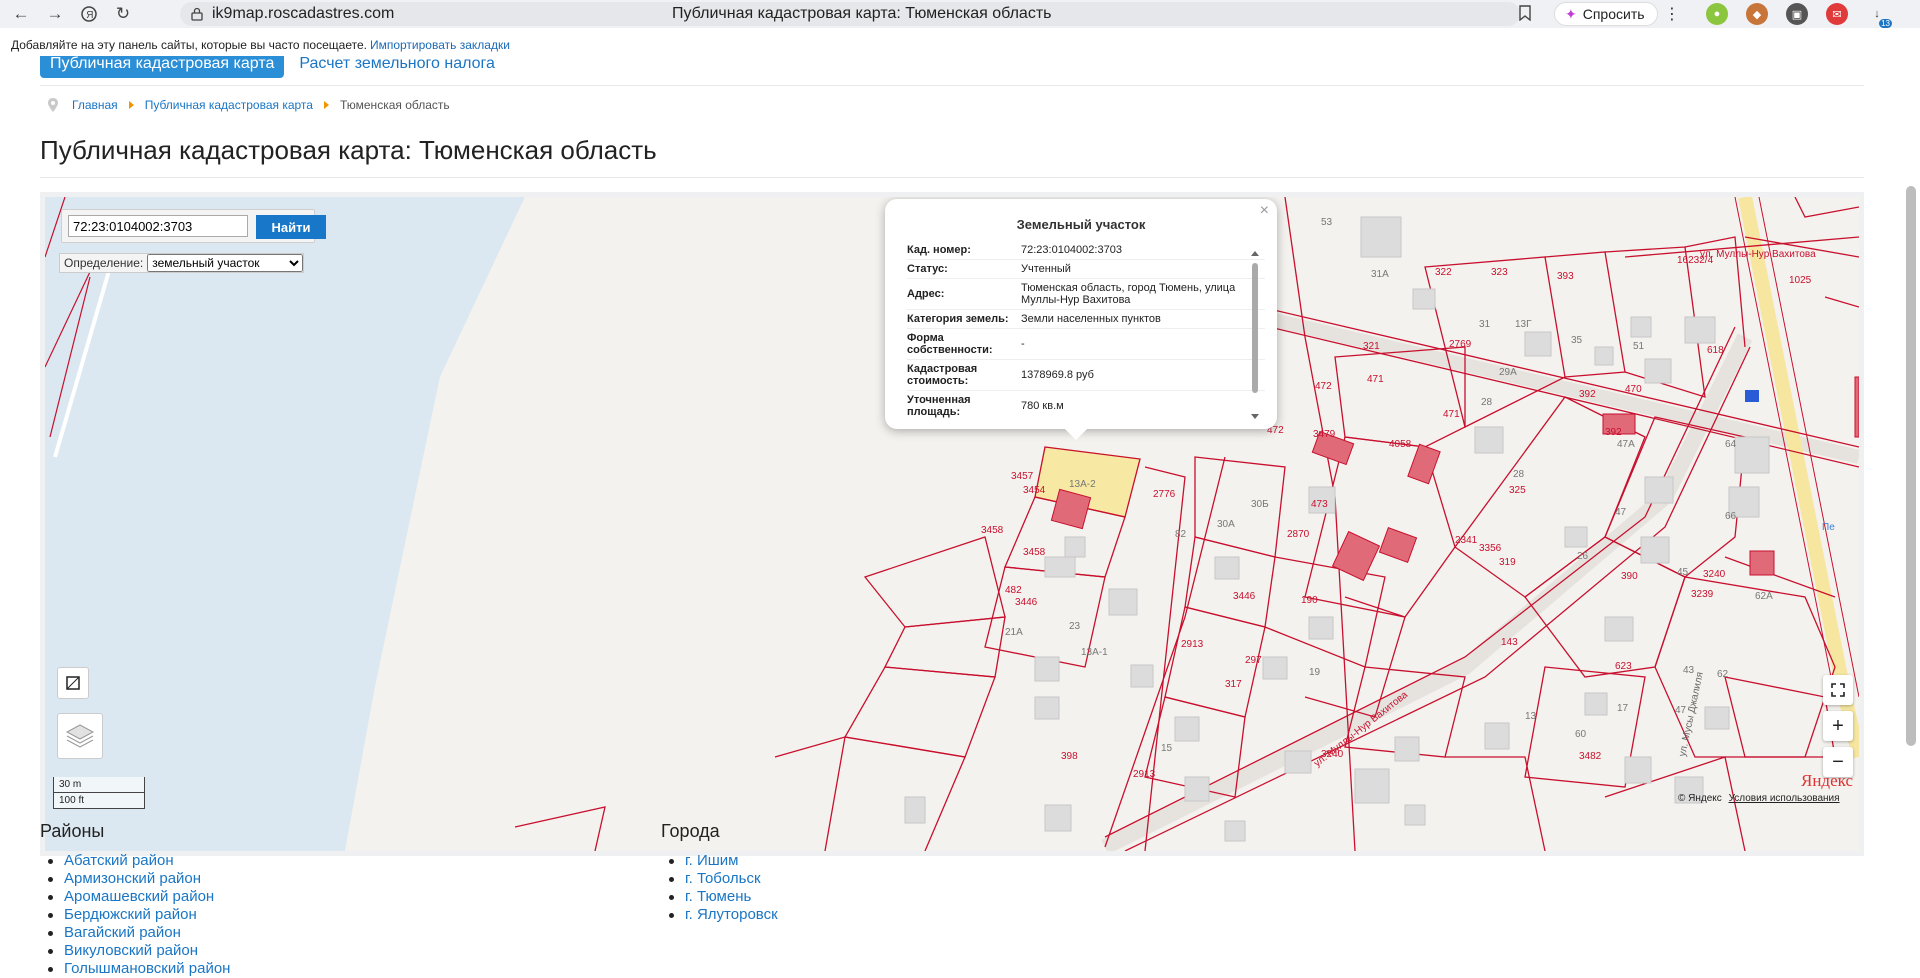  Describe the element at coordinates (1565, 276) in the screenshot. I see `parcel-label: 393` at that location.